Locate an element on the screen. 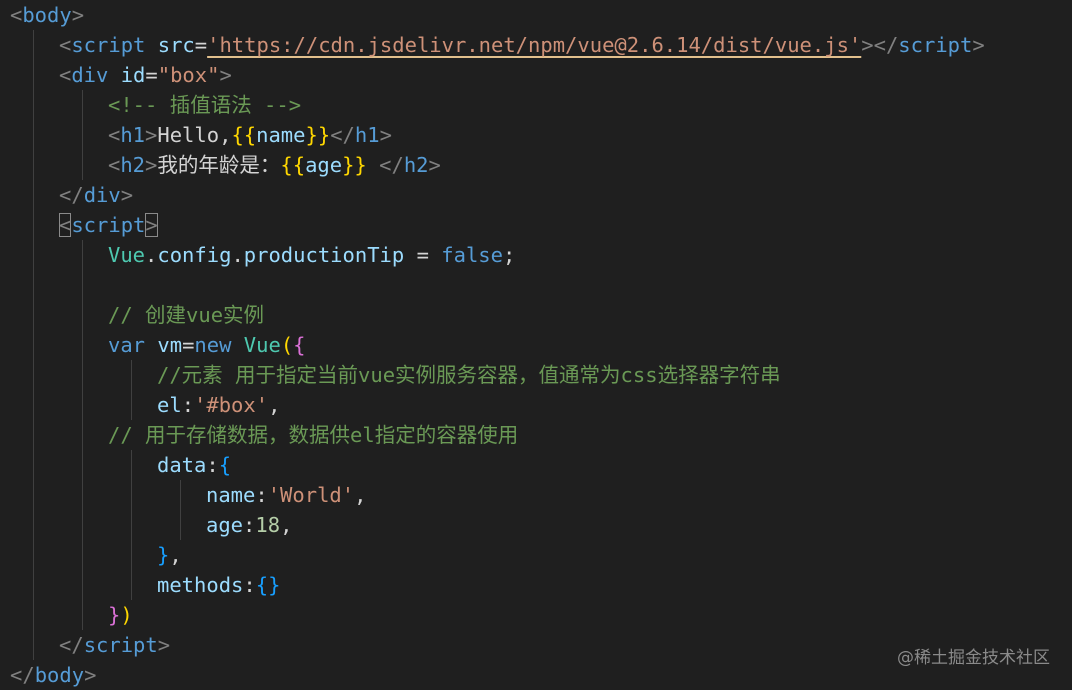 The height and width of the screenshot is (690, 1072). code-token: 18 is located at coordinates (268, 525).